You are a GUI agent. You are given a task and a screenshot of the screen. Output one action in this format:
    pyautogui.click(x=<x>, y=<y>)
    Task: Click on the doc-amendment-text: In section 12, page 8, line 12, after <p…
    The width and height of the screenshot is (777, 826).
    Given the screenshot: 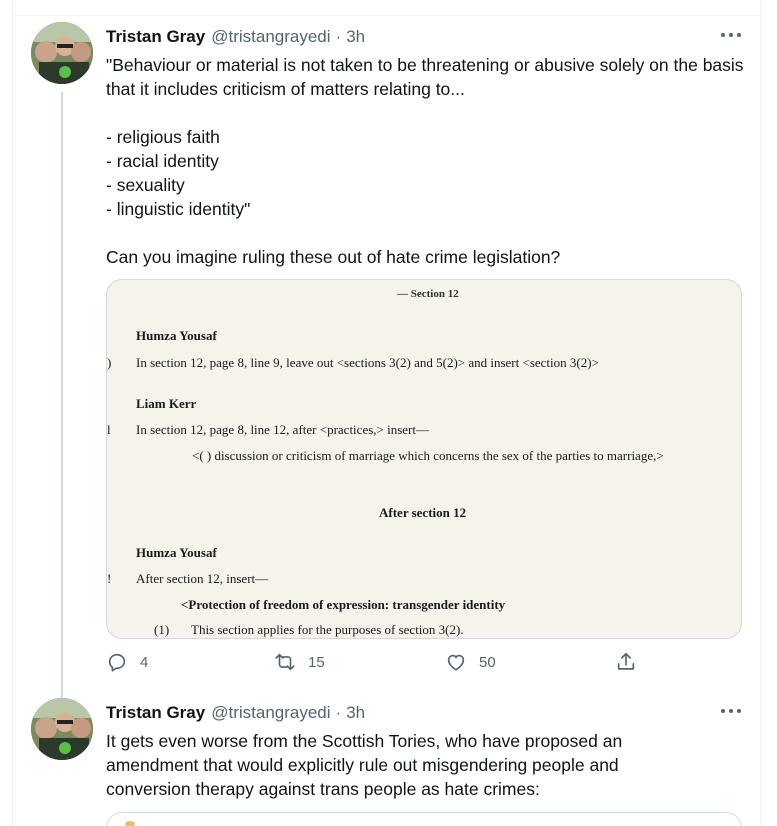 What is the action you would take?
    pyautogui.click(x=282, y=429)
    